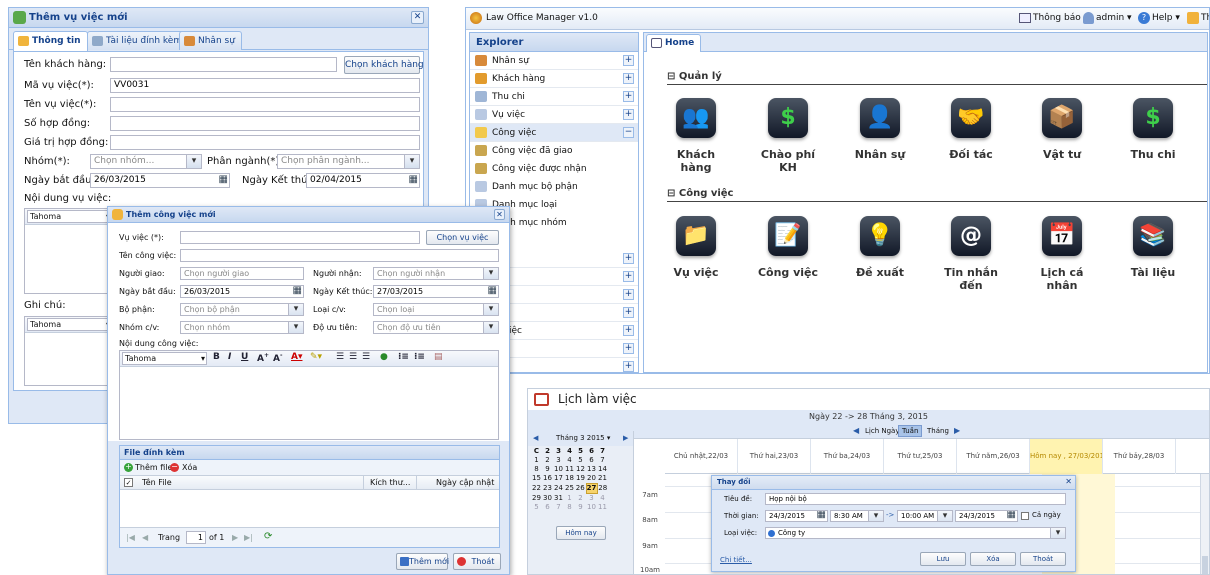  Describe the element at coordinates (554, 61) in the screenshot. I see `menu-personnel: Nhân sự +` at that location.